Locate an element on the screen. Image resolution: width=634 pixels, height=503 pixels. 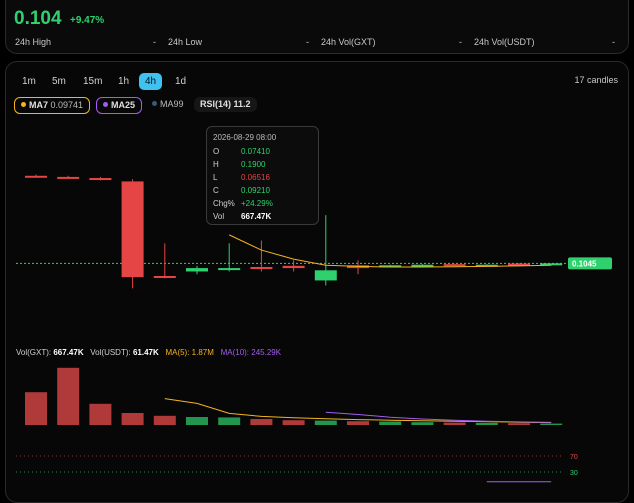
tooltip-change: +24.29% is located at coordinates (257, 203).